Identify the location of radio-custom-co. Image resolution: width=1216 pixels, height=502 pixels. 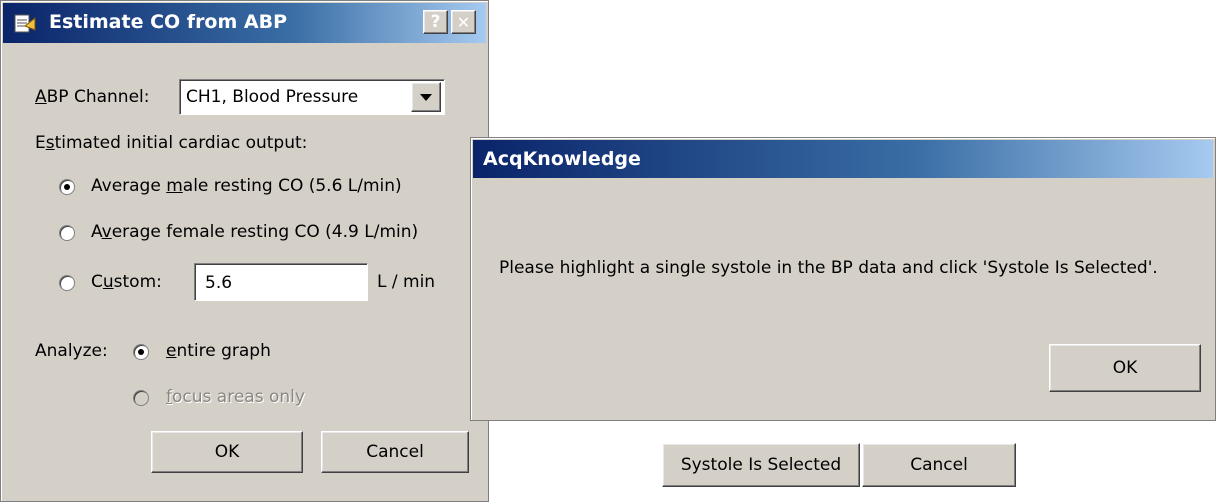
(67, 283).